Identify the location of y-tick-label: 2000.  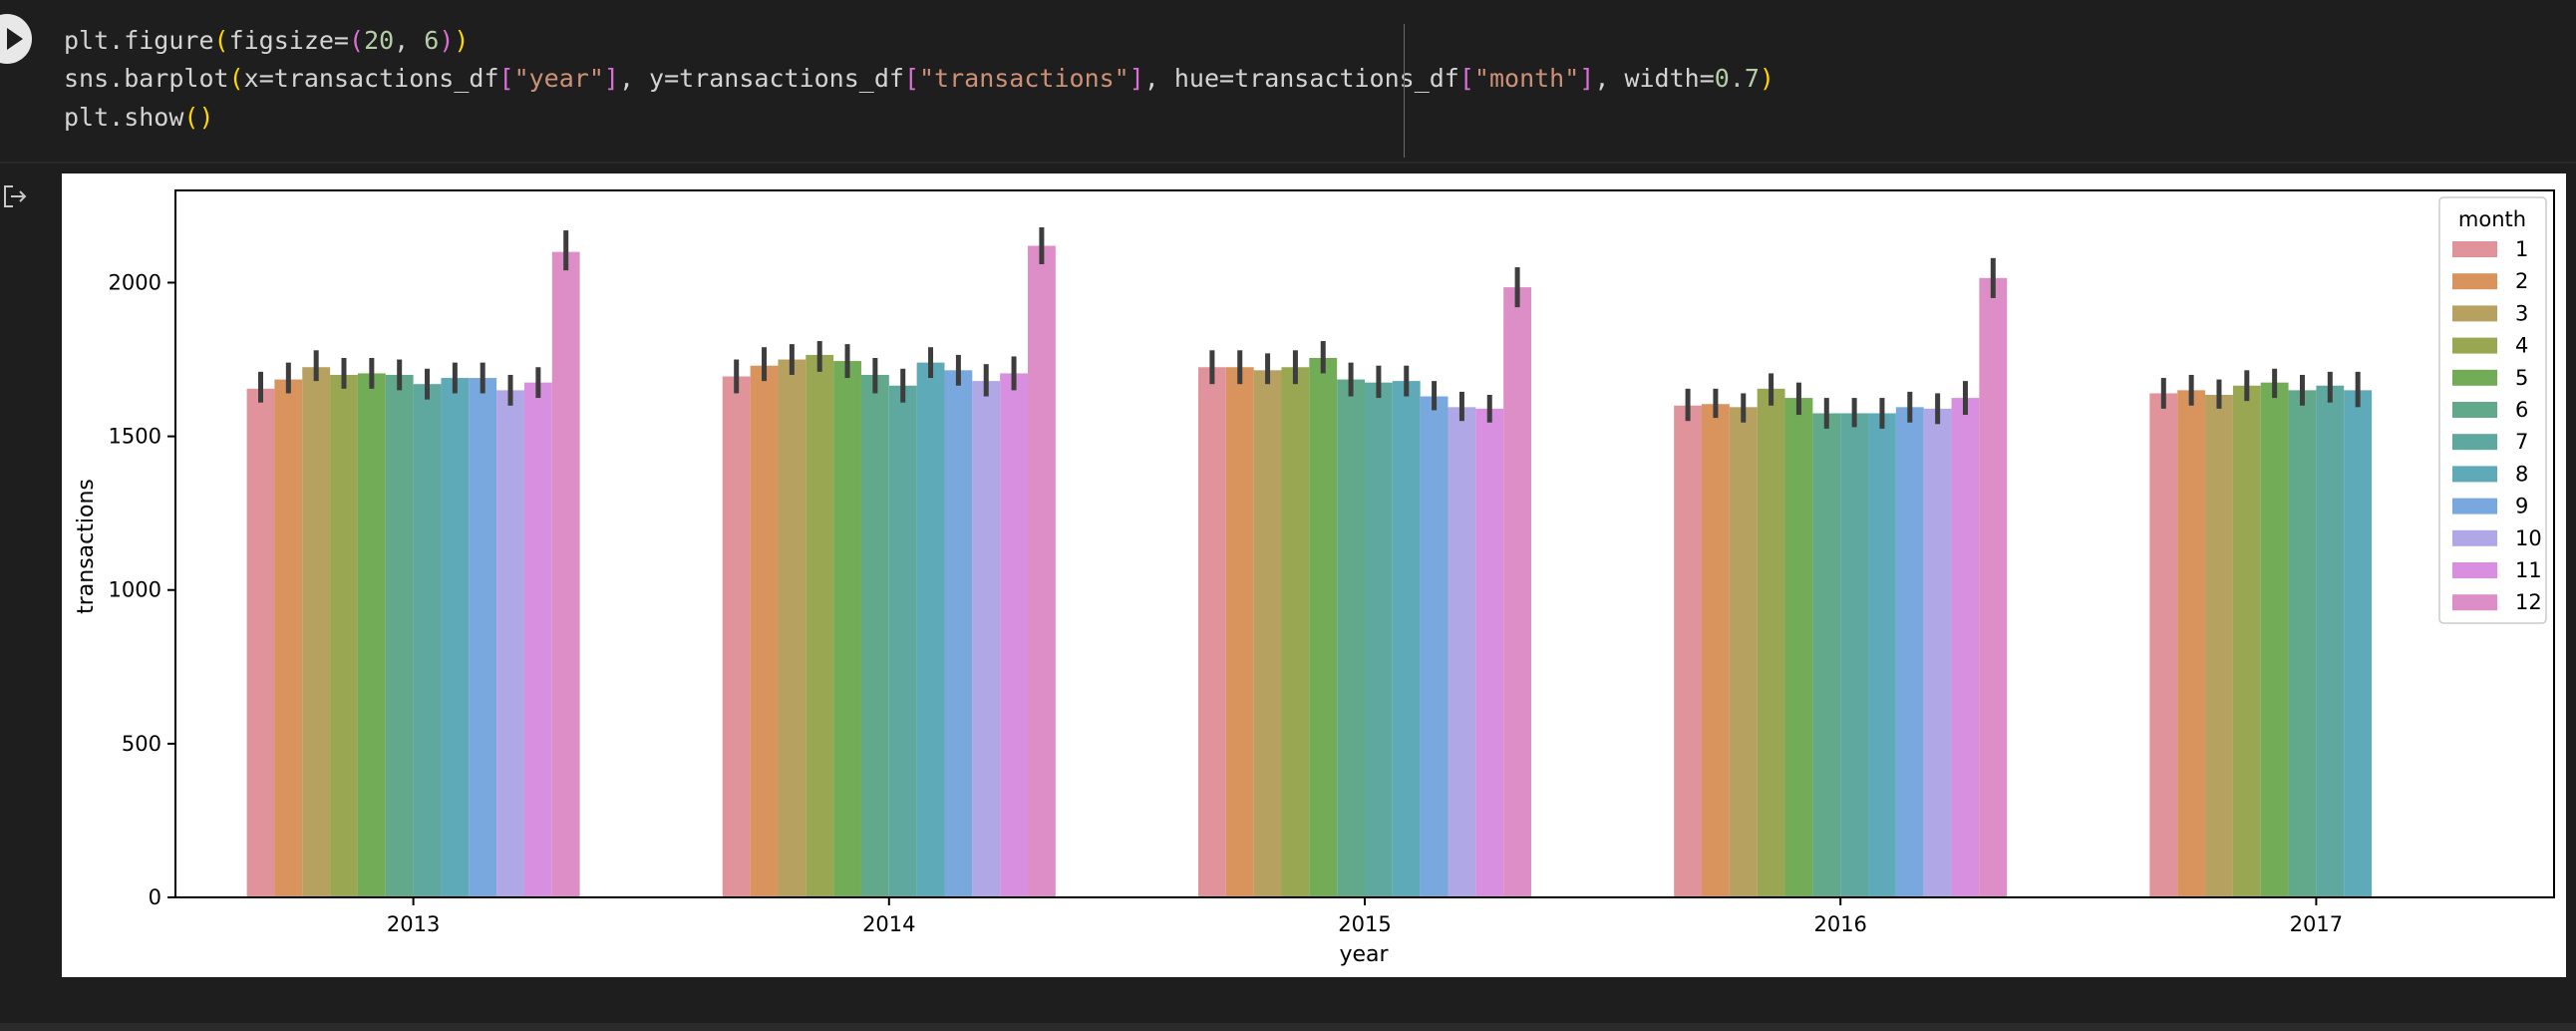
(135, 282).